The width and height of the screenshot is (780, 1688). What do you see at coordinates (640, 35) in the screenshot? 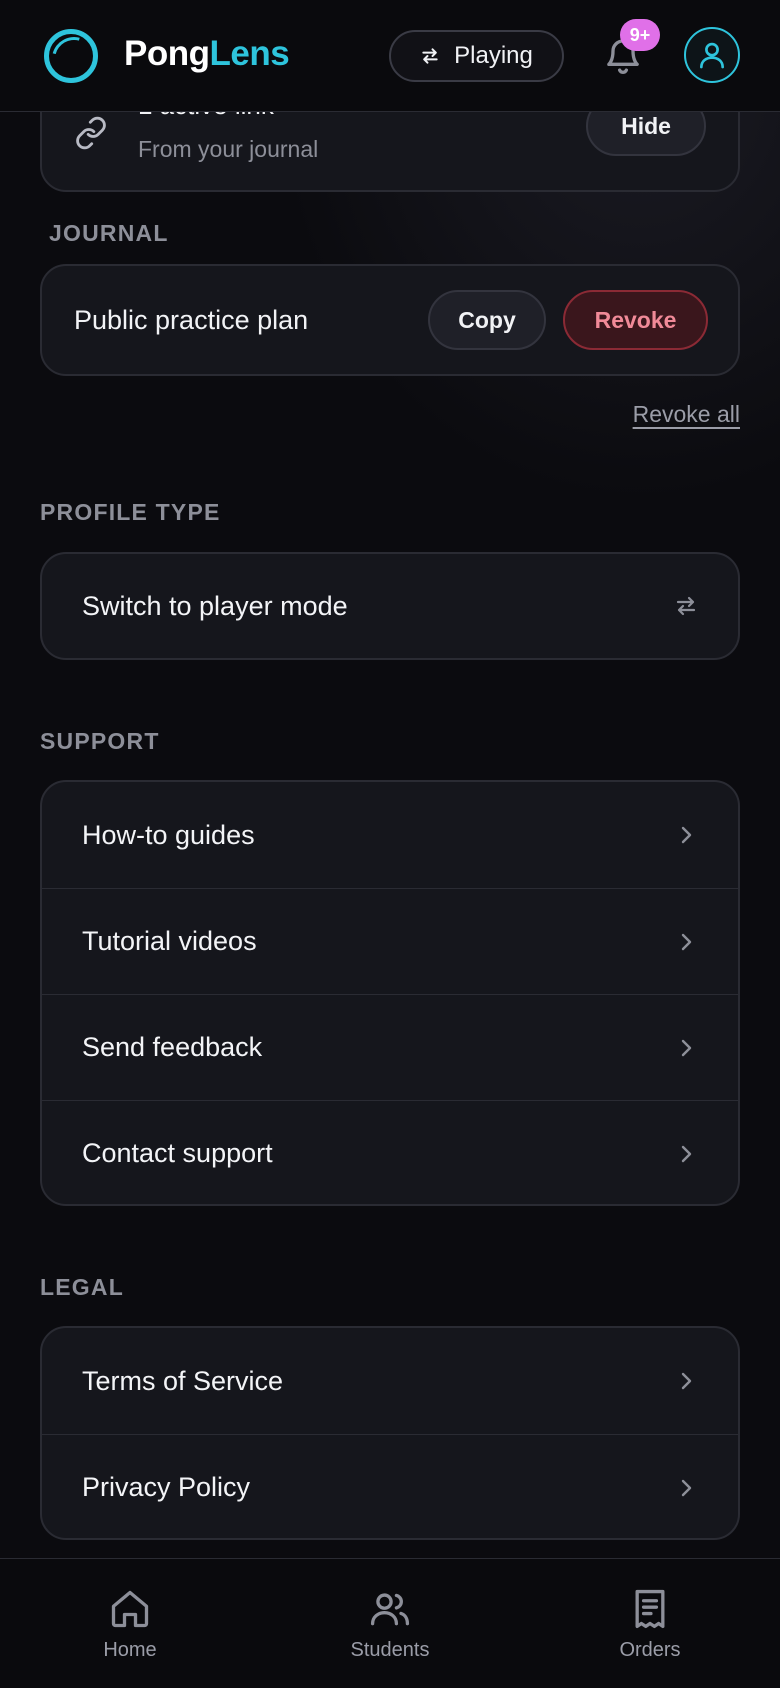
I see `notification-badge: 9+` at bounding box center [640, 35].